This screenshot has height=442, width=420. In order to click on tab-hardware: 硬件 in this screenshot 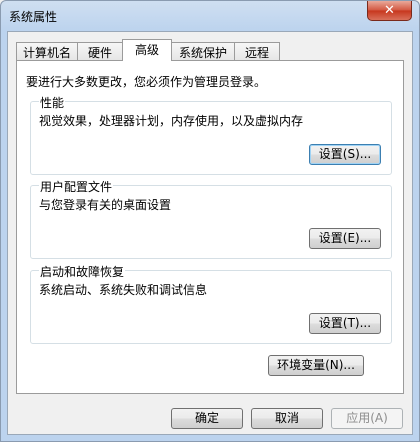, I will do `click(100, 51)`.